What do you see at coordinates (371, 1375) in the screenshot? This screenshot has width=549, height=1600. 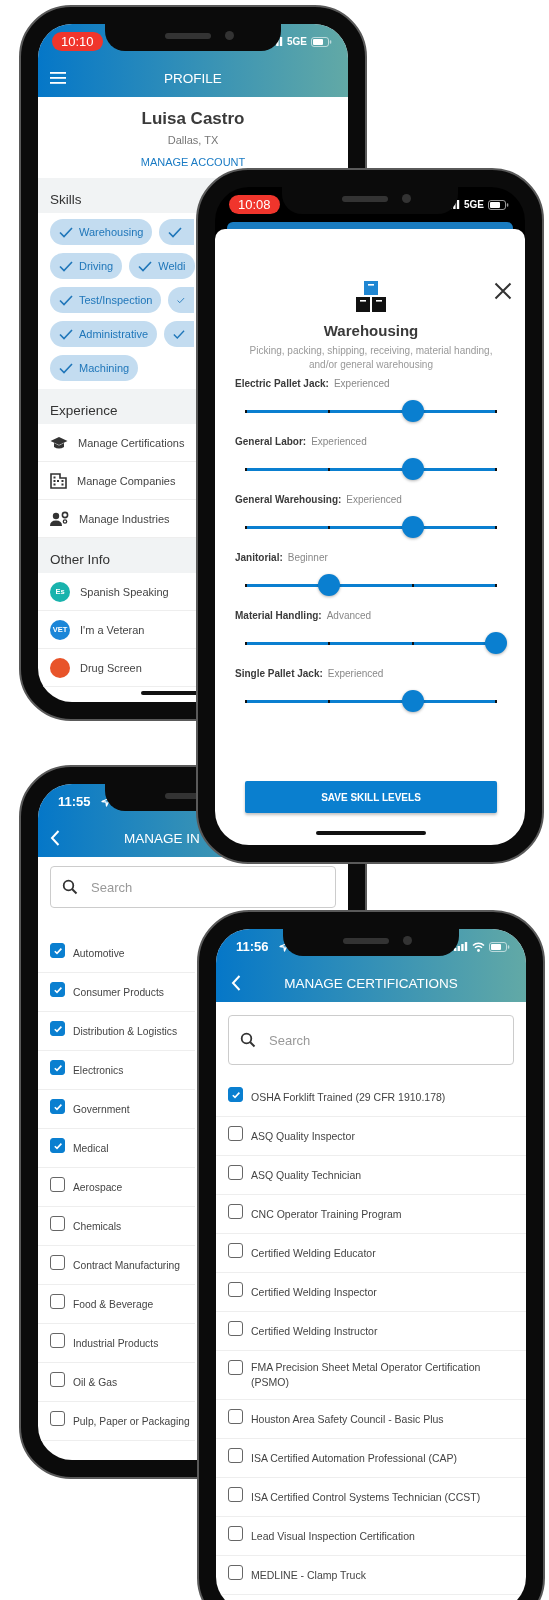 I see `checkbox-row: FMA Precision Sheet Metal Operator Certification (PSMO)` at bounding box center [371, 1375].